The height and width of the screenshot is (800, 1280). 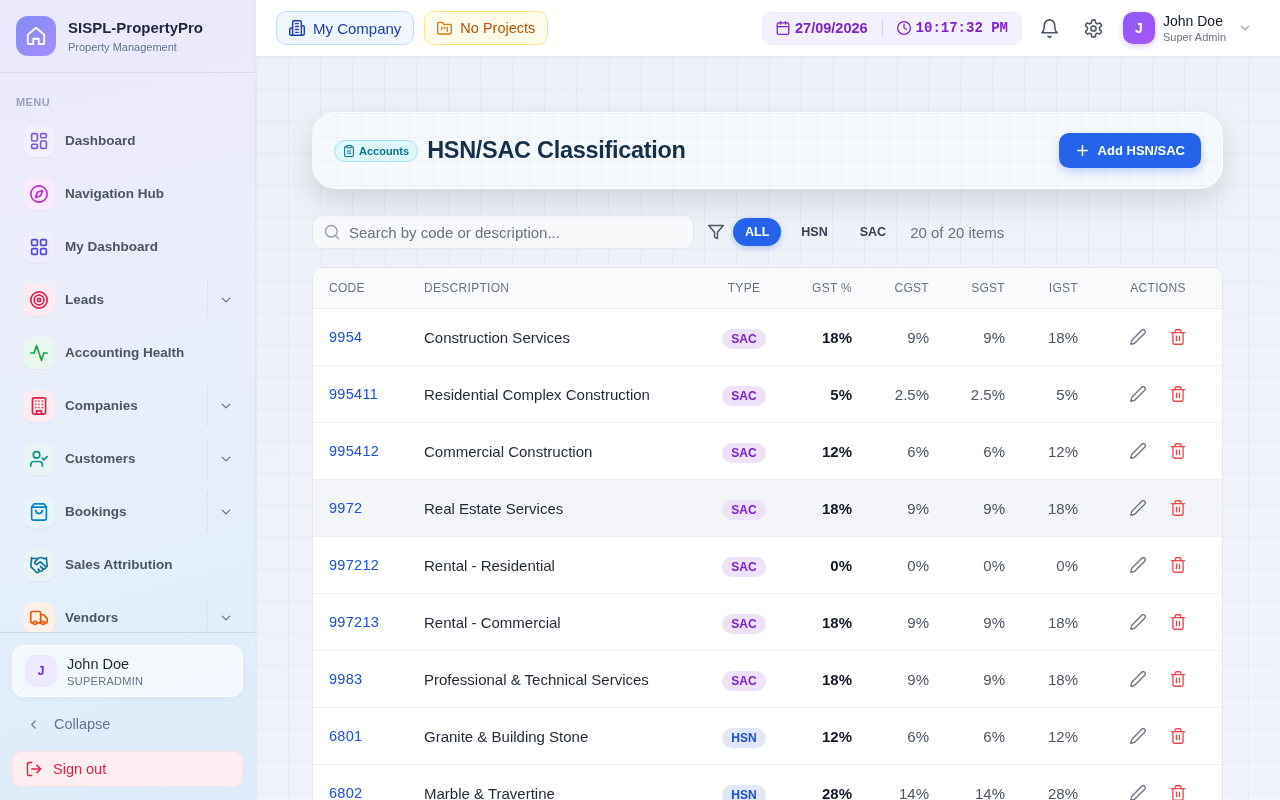 What do you see at coordinates (508, 451) in the screenshot?
I see `description-cell: Commercial Construction` at bounding box center [508, 451].